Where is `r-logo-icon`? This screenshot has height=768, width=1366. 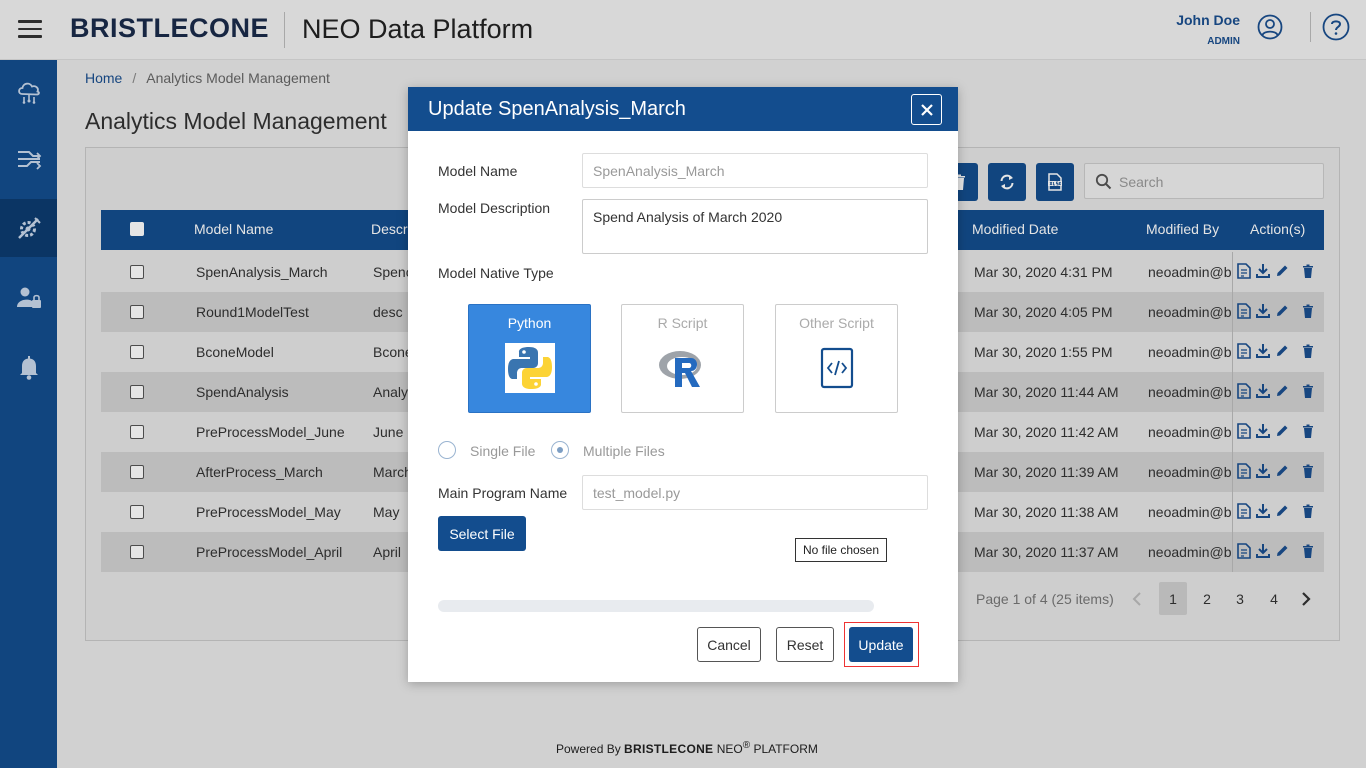
r-logo-icon is located at coordinates (680, 369).